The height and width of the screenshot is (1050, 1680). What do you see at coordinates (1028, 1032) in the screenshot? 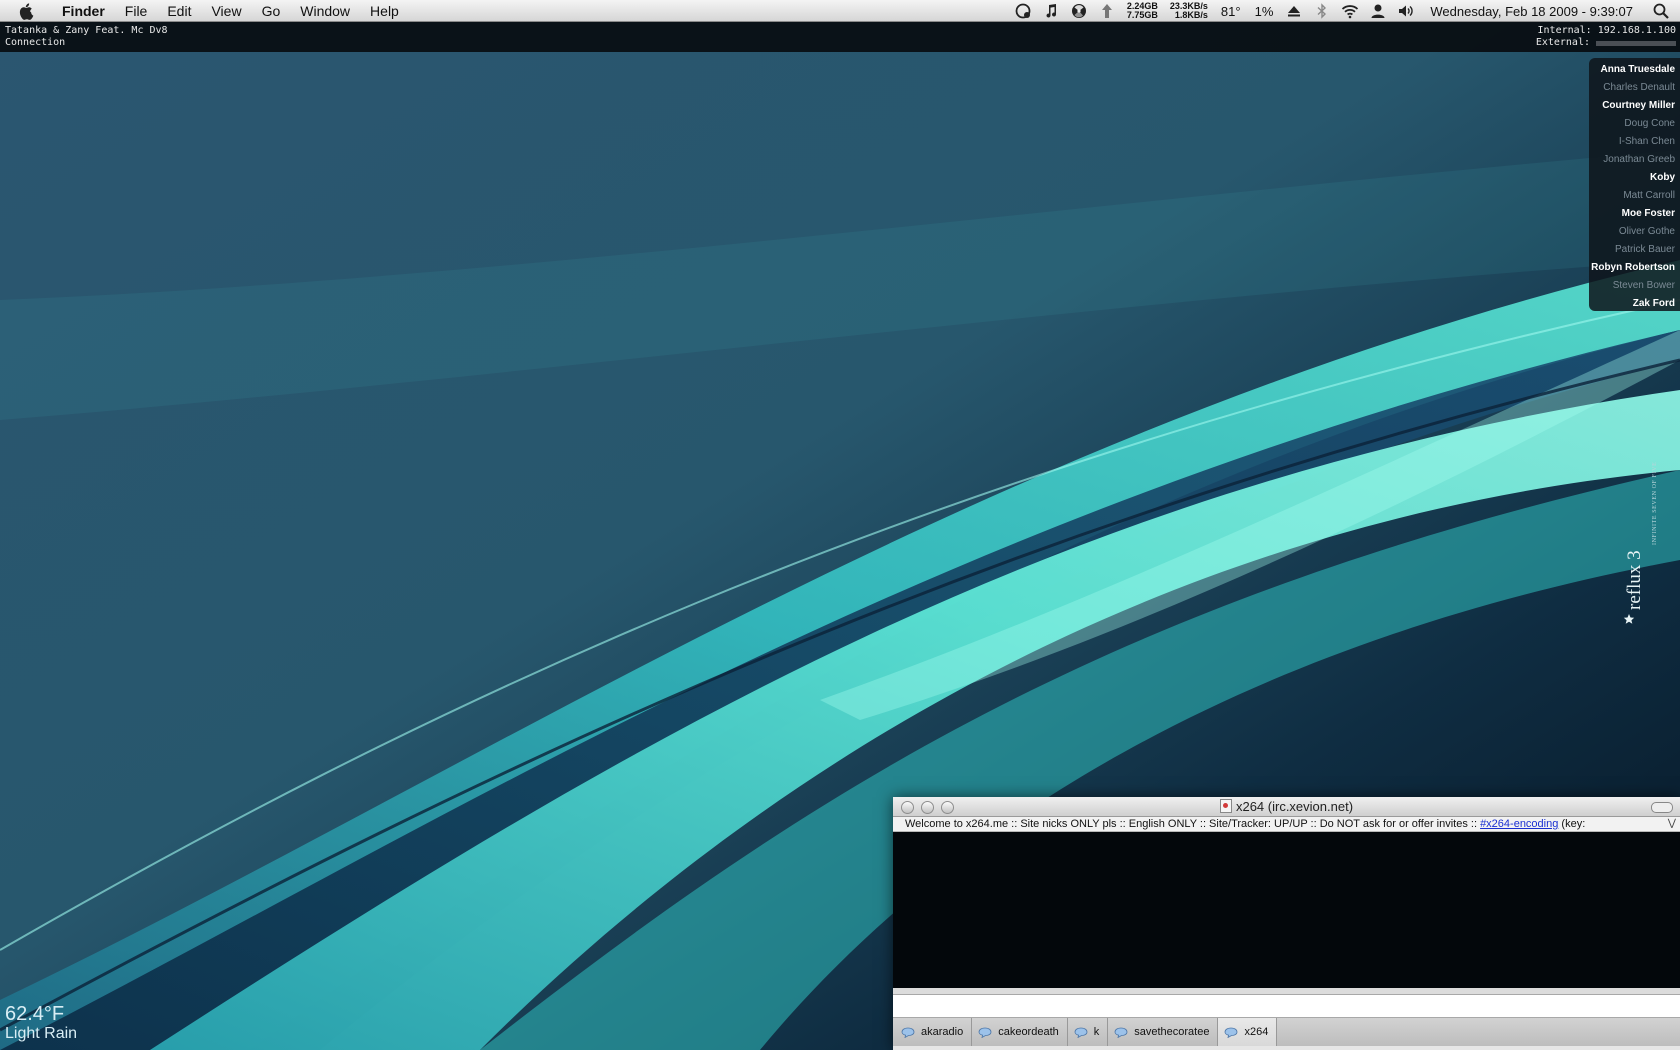
I see `channel-tab-label: cakeordeath` at bounding box center [1028, 1032].